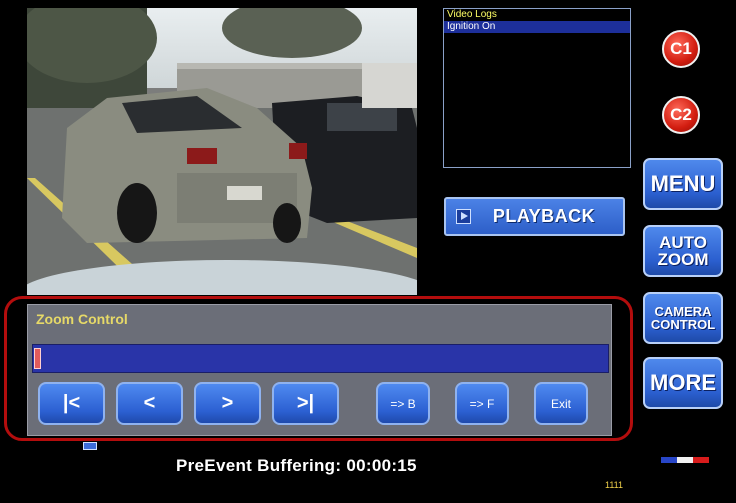 This screenshot has height=503, width=736. Describe the element at coordinates (296, 465) in the screenshot. I see `buffering-status: PreEvent Buffering: 00:00:15` at that location.